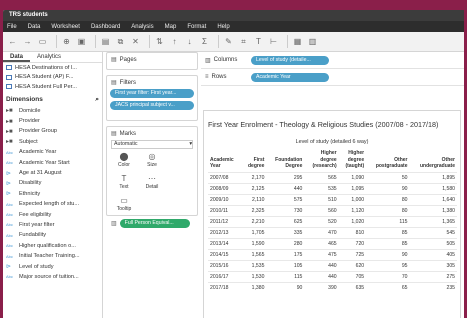  What do you see at coordinates (225, 160) in the screenshot?
I see `column-header: Academic Year` at bounding box center [225, 160].